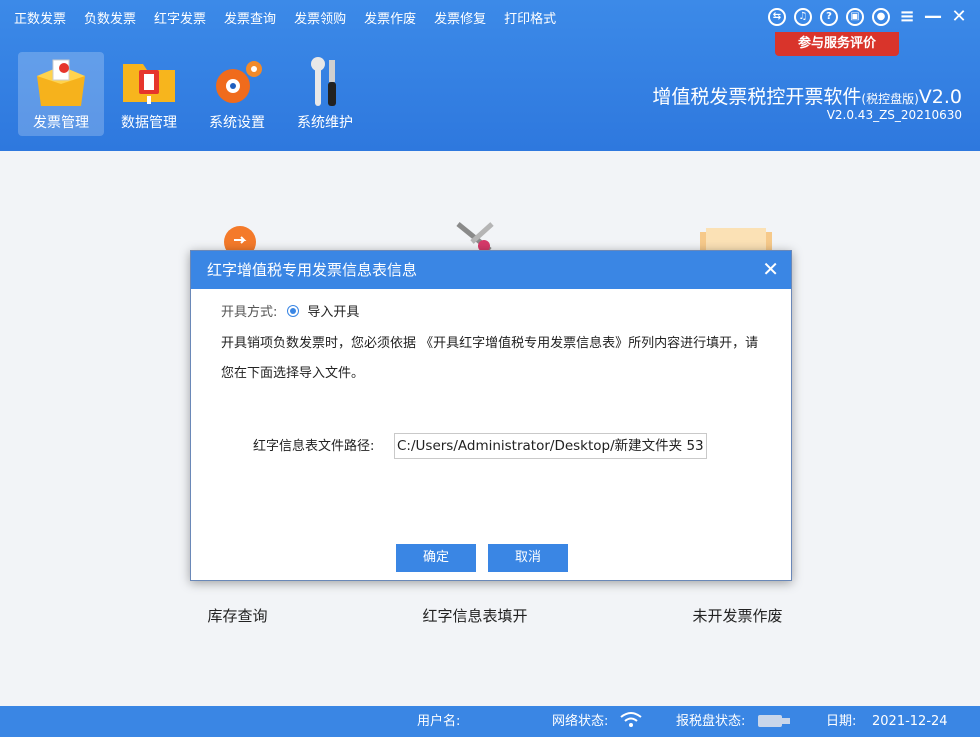 The width and height of the screenshot is (980, 737). Describe the element at coordinates (580, 721) in the screenshot. I see `network-label: 网络状态:` at that location.